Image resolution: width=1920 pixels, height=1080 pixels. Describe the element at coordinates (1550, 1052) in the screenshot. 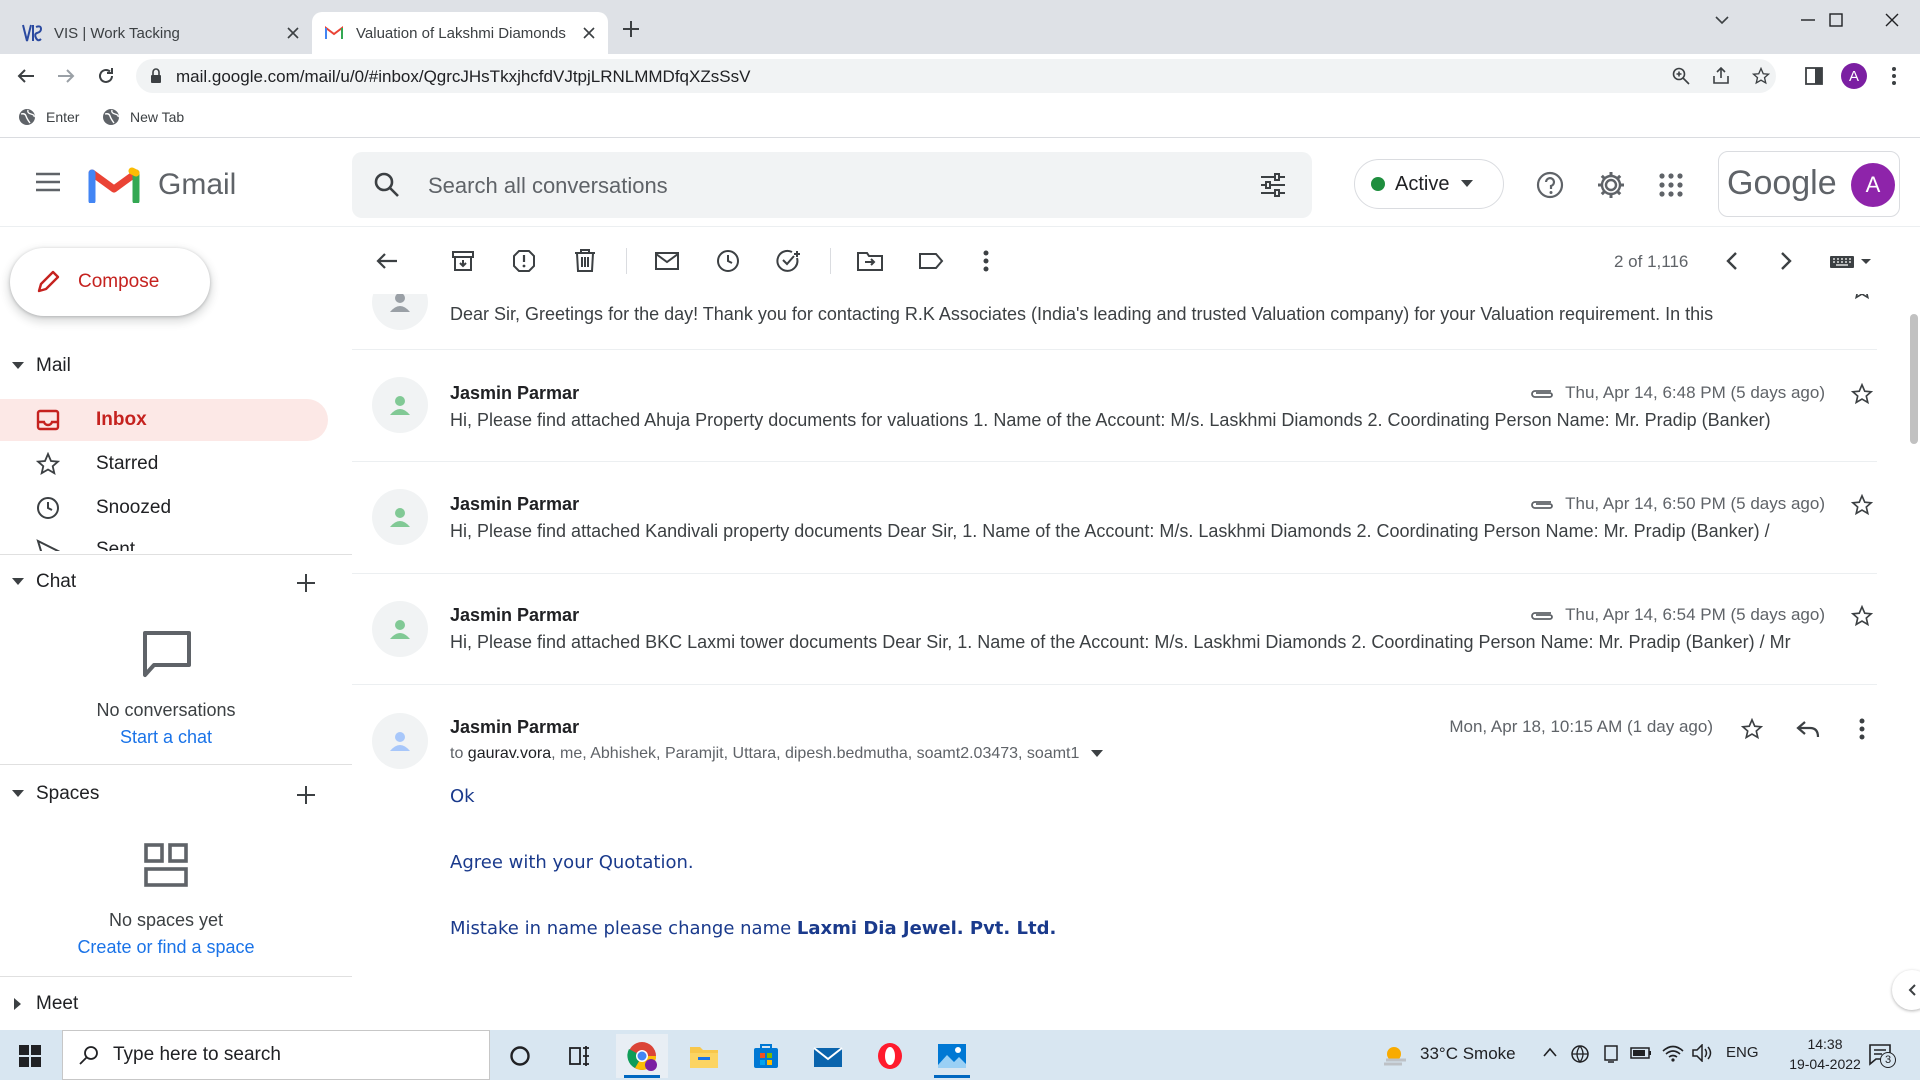

I see `tray-overflow-chevron-icon` at that location.